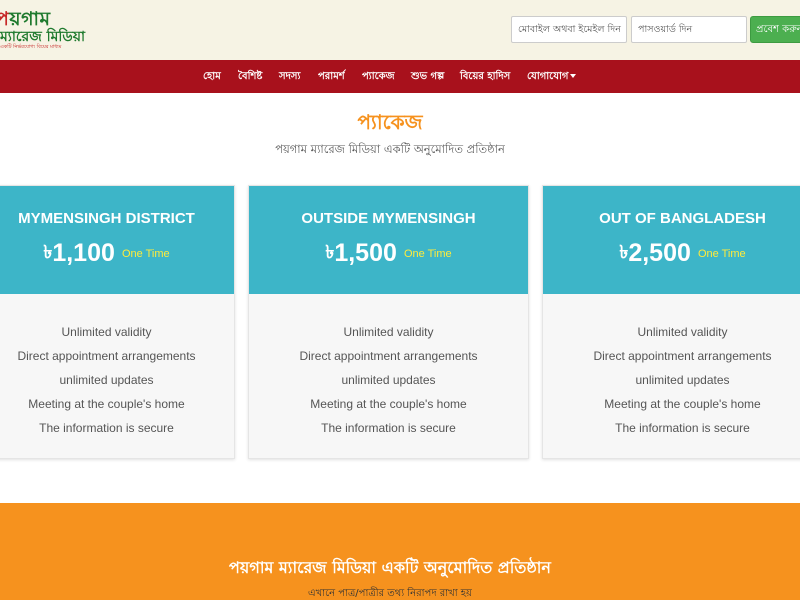 This screenshot has width=800, height=600. I want to click on price-amount: 1,500, so click(365, 253).